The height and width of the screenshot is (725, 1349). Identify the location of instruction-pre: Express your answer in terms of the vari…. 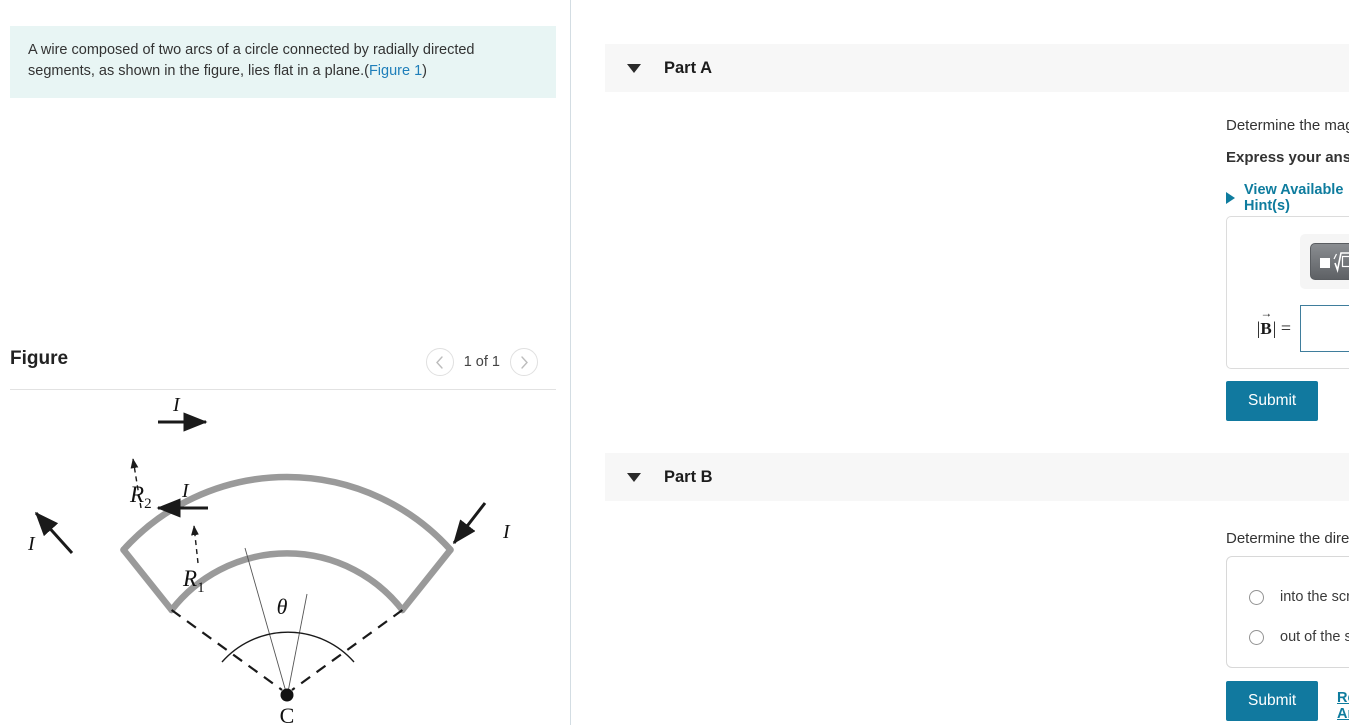
(1287, 157).